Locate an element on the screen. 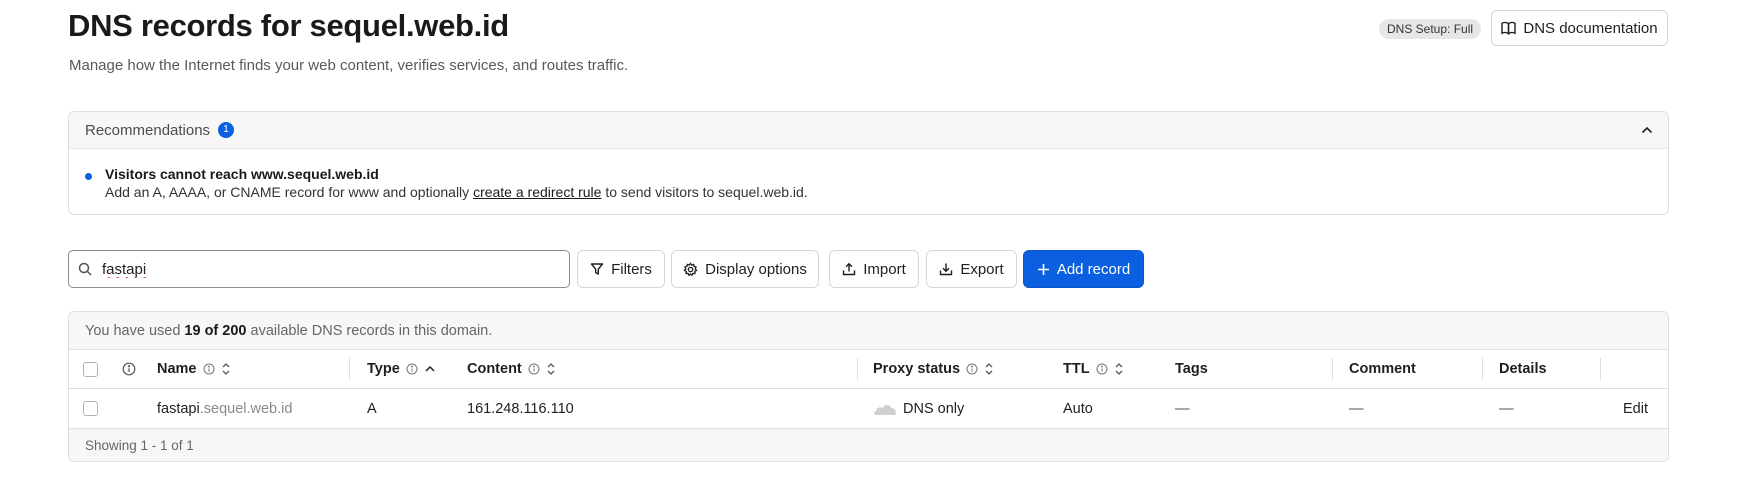 The width and height of the screenshot is (1758, 483). display-options-label: Display options is located at coordinates (756, 269).